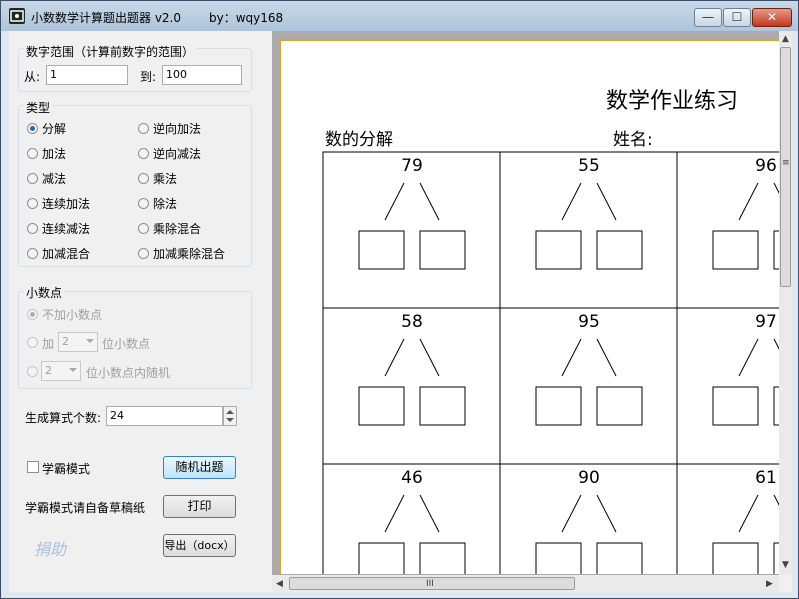 This screenshot has height=599, width=799. Describe the element at coordinates (32, 153) in the screenshot. I see `radio-add` at that location.